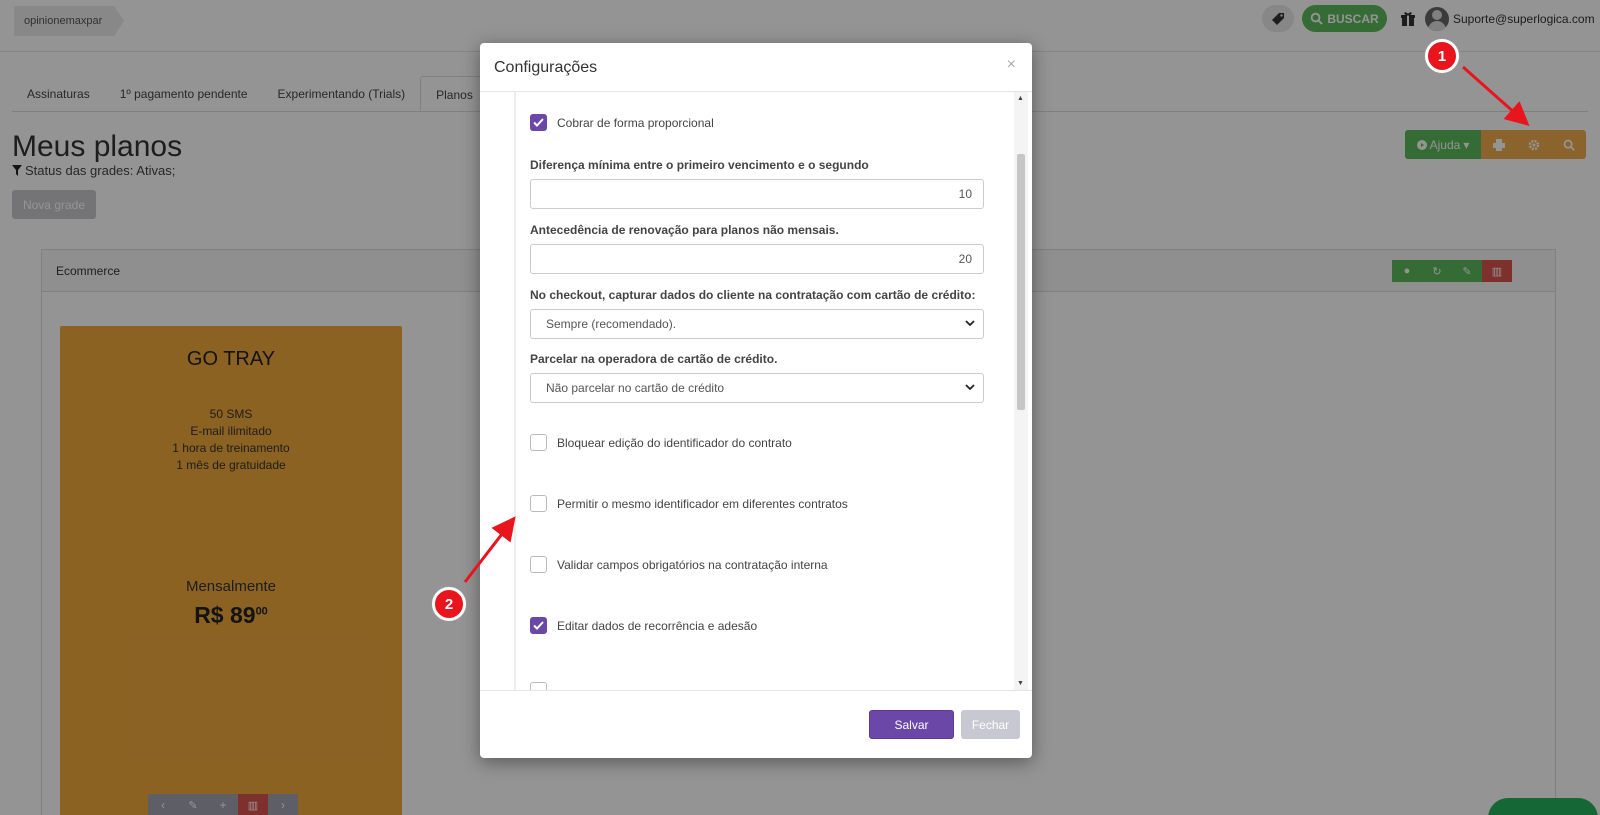  I want to click on annotation-badge-2: 2, so click(449, 604).